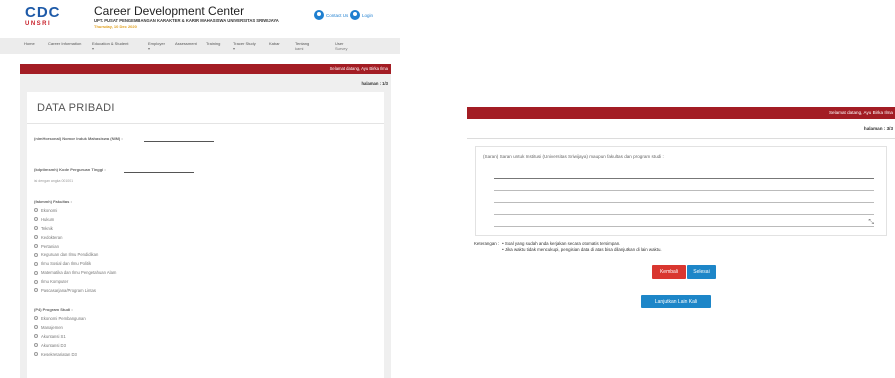  What do you see at coordinates (38, 24) in the screenshot?
I see `logo-subtext: UNSRI` at bounding box center [38, 24].